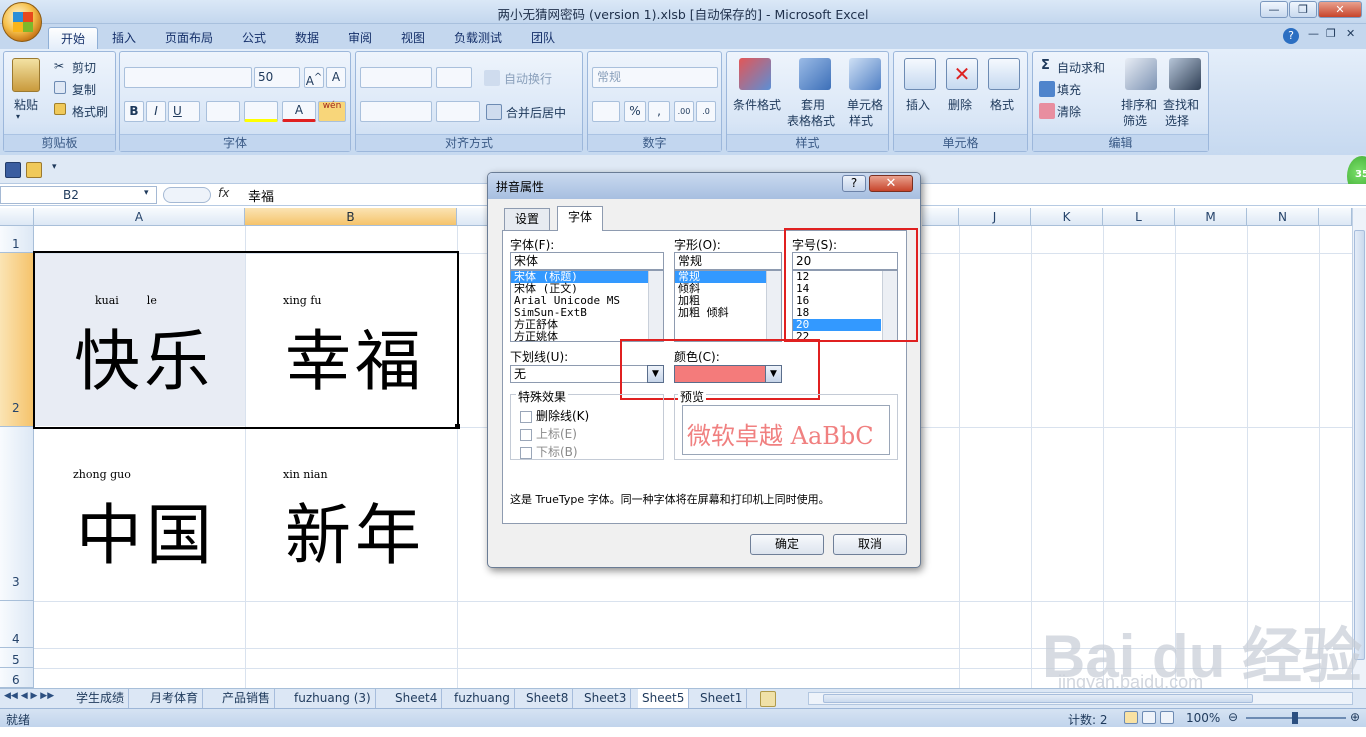  Describe the element at coordinates (17, 340) in the screenshot. I see `row-header-2: 2` at that location.